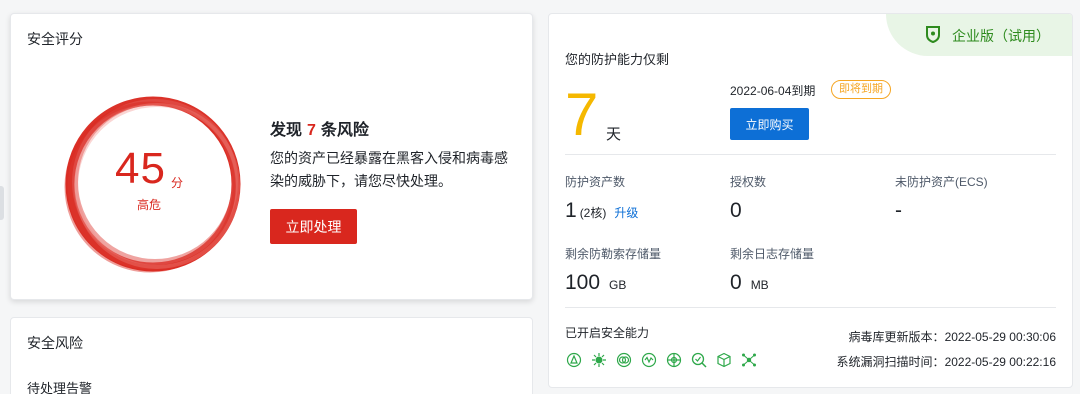  What do you see at coordinates (311, 130) in the screenshot?
I see `risk-count: 7` at bounding box center [311, 130].